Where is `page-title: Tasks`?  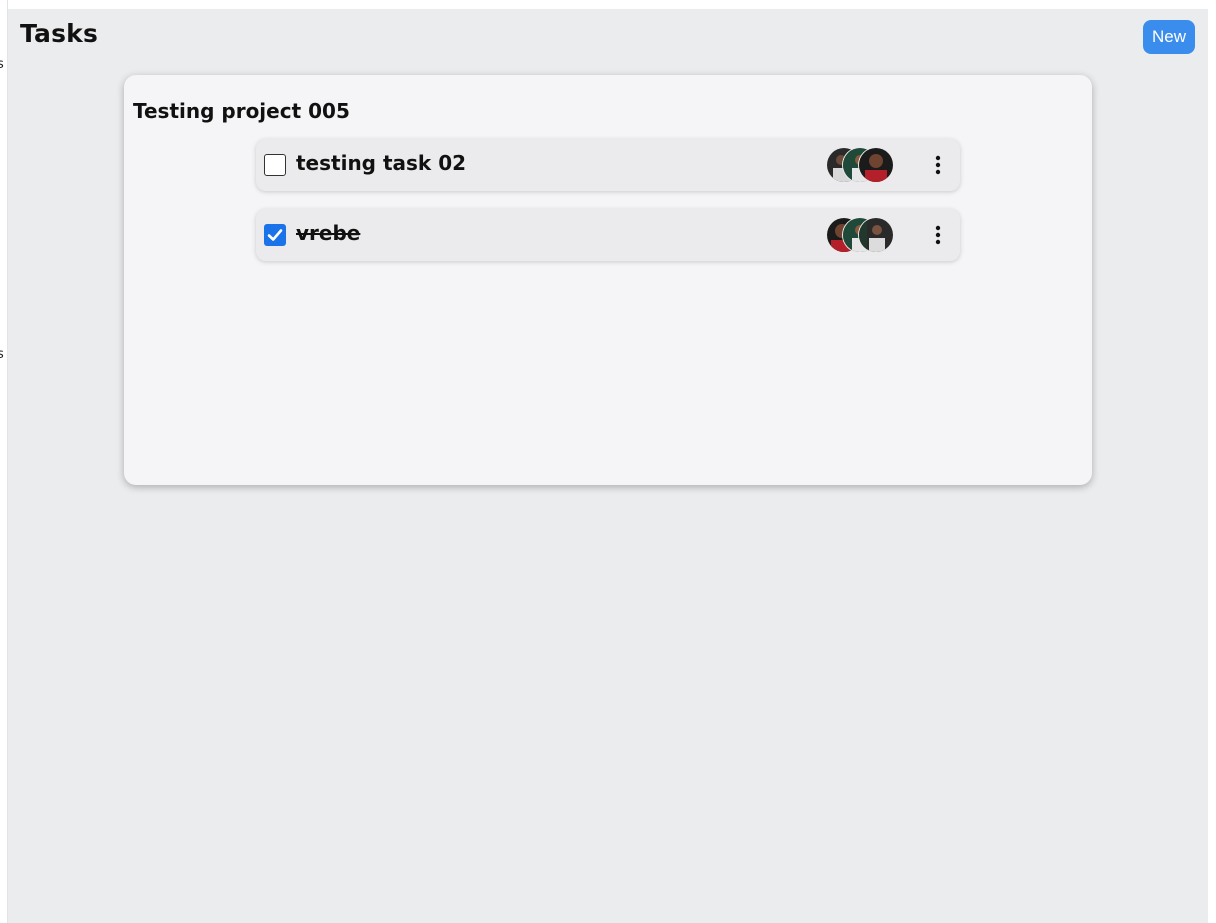
page-title: Tasks is located at coordinates (59, 33).